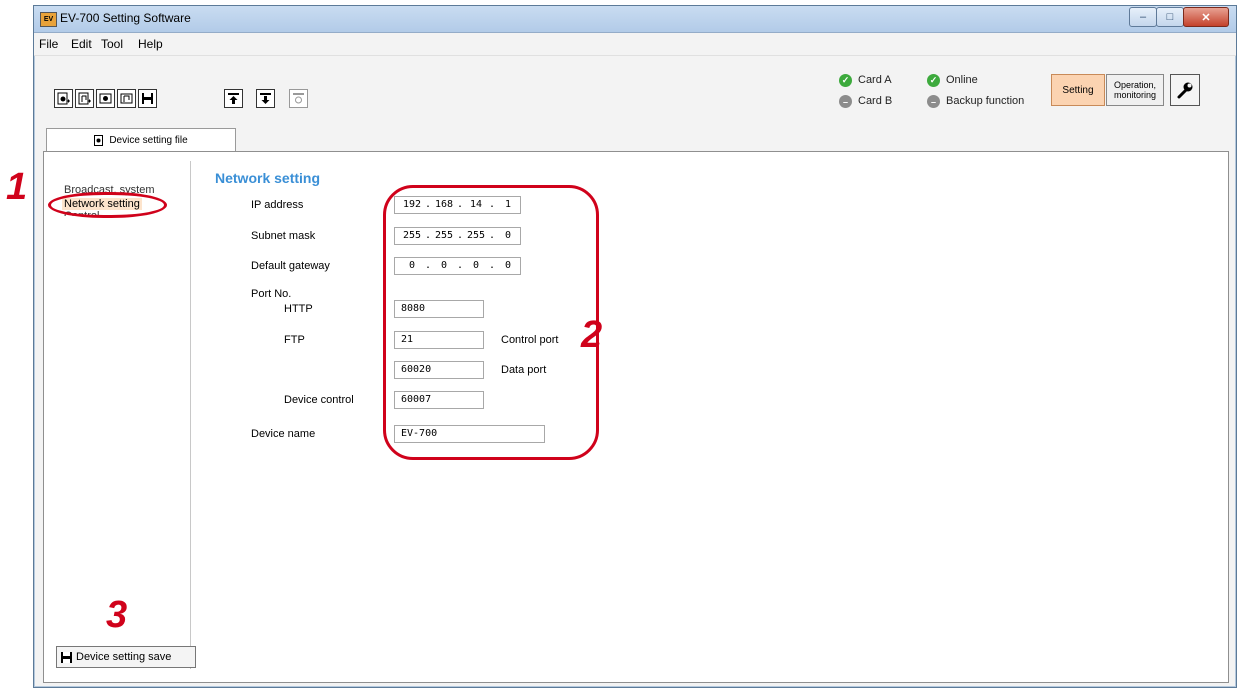 This screenshot has height=688, width=1243. I want to click on ftp-label: FTP, so click(294, 340).